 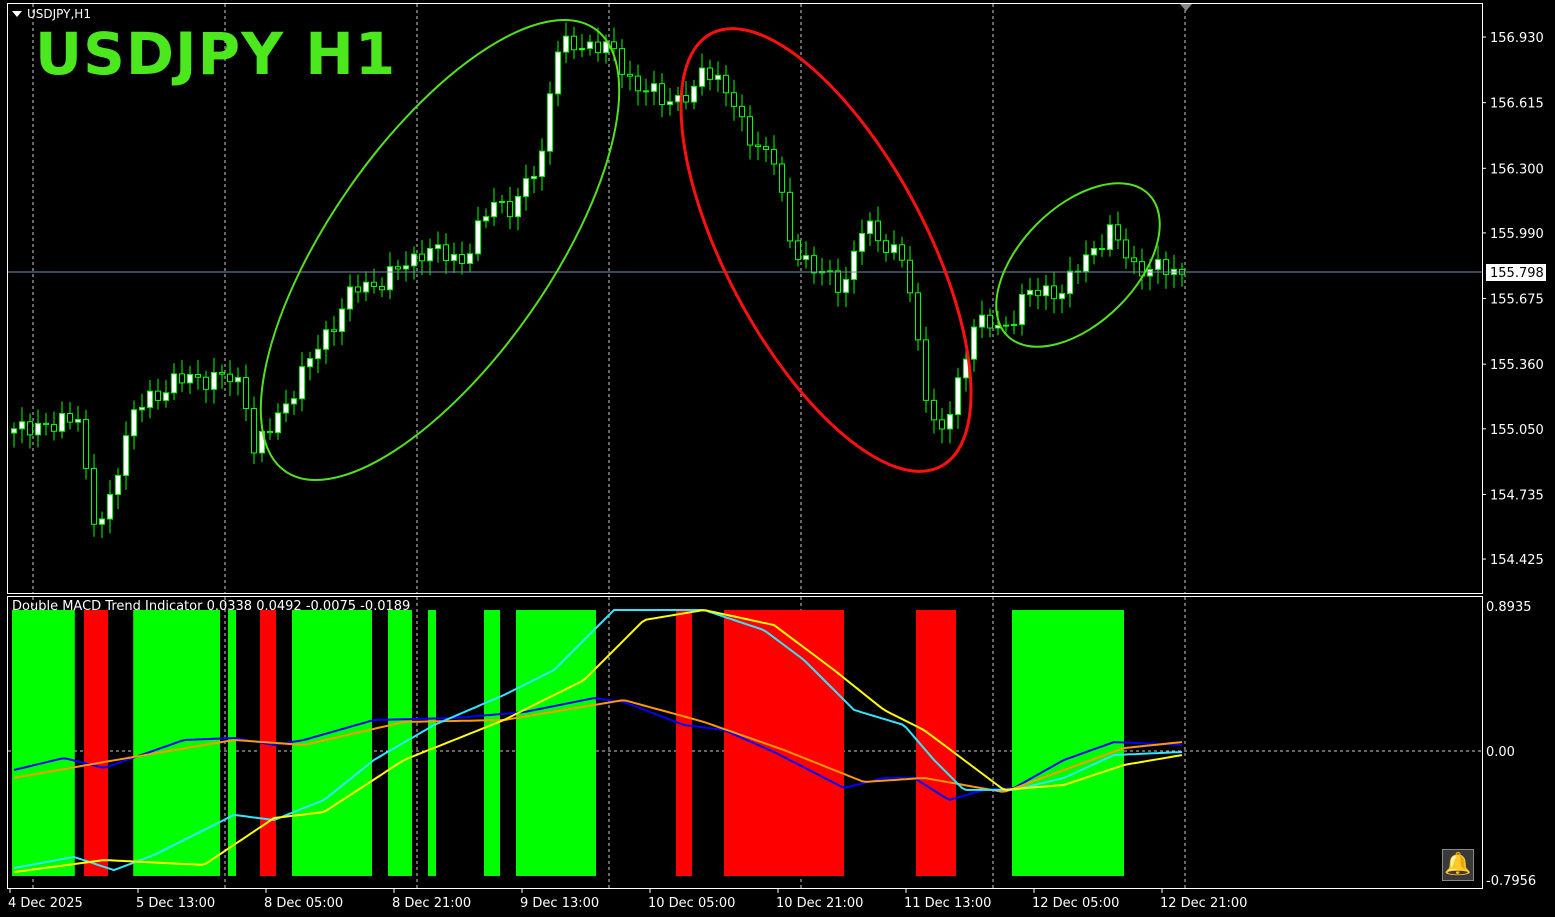 What do you see at coordinates (1203, 903) in the screenshot?
I see `time-label: 12 Dec 21:00` at bounding box center [1203, 903].